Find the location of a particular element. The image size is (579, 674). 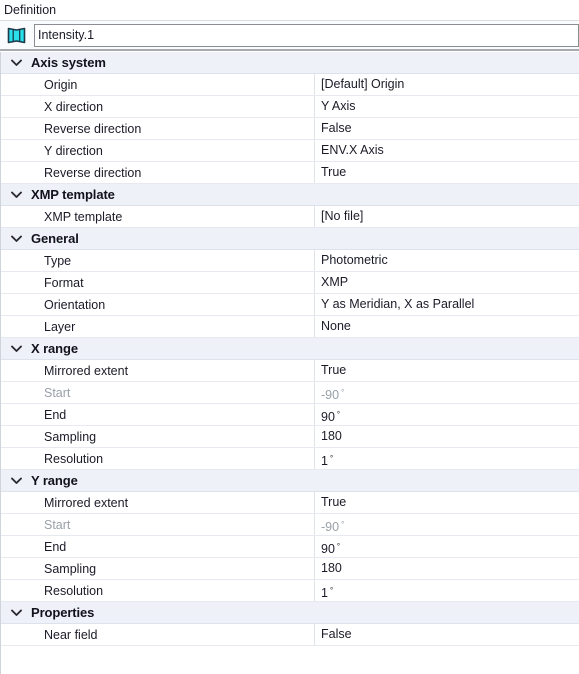

property-row: Type Photometric is located at coordinates (290, 261).